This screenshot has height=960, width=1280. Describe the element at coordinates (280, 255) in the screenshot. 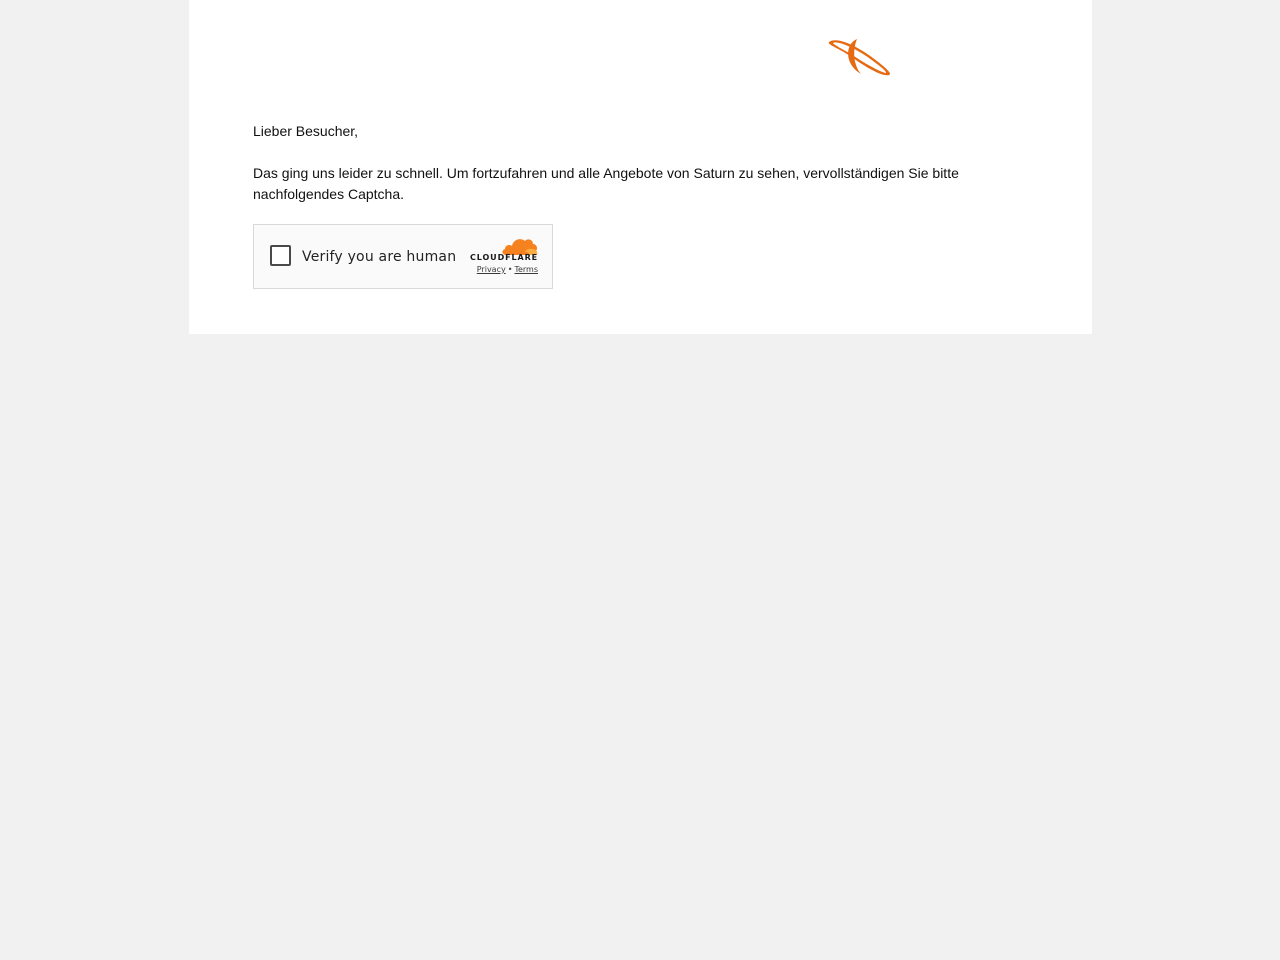

I see `verify-human-checkbox` at that location.